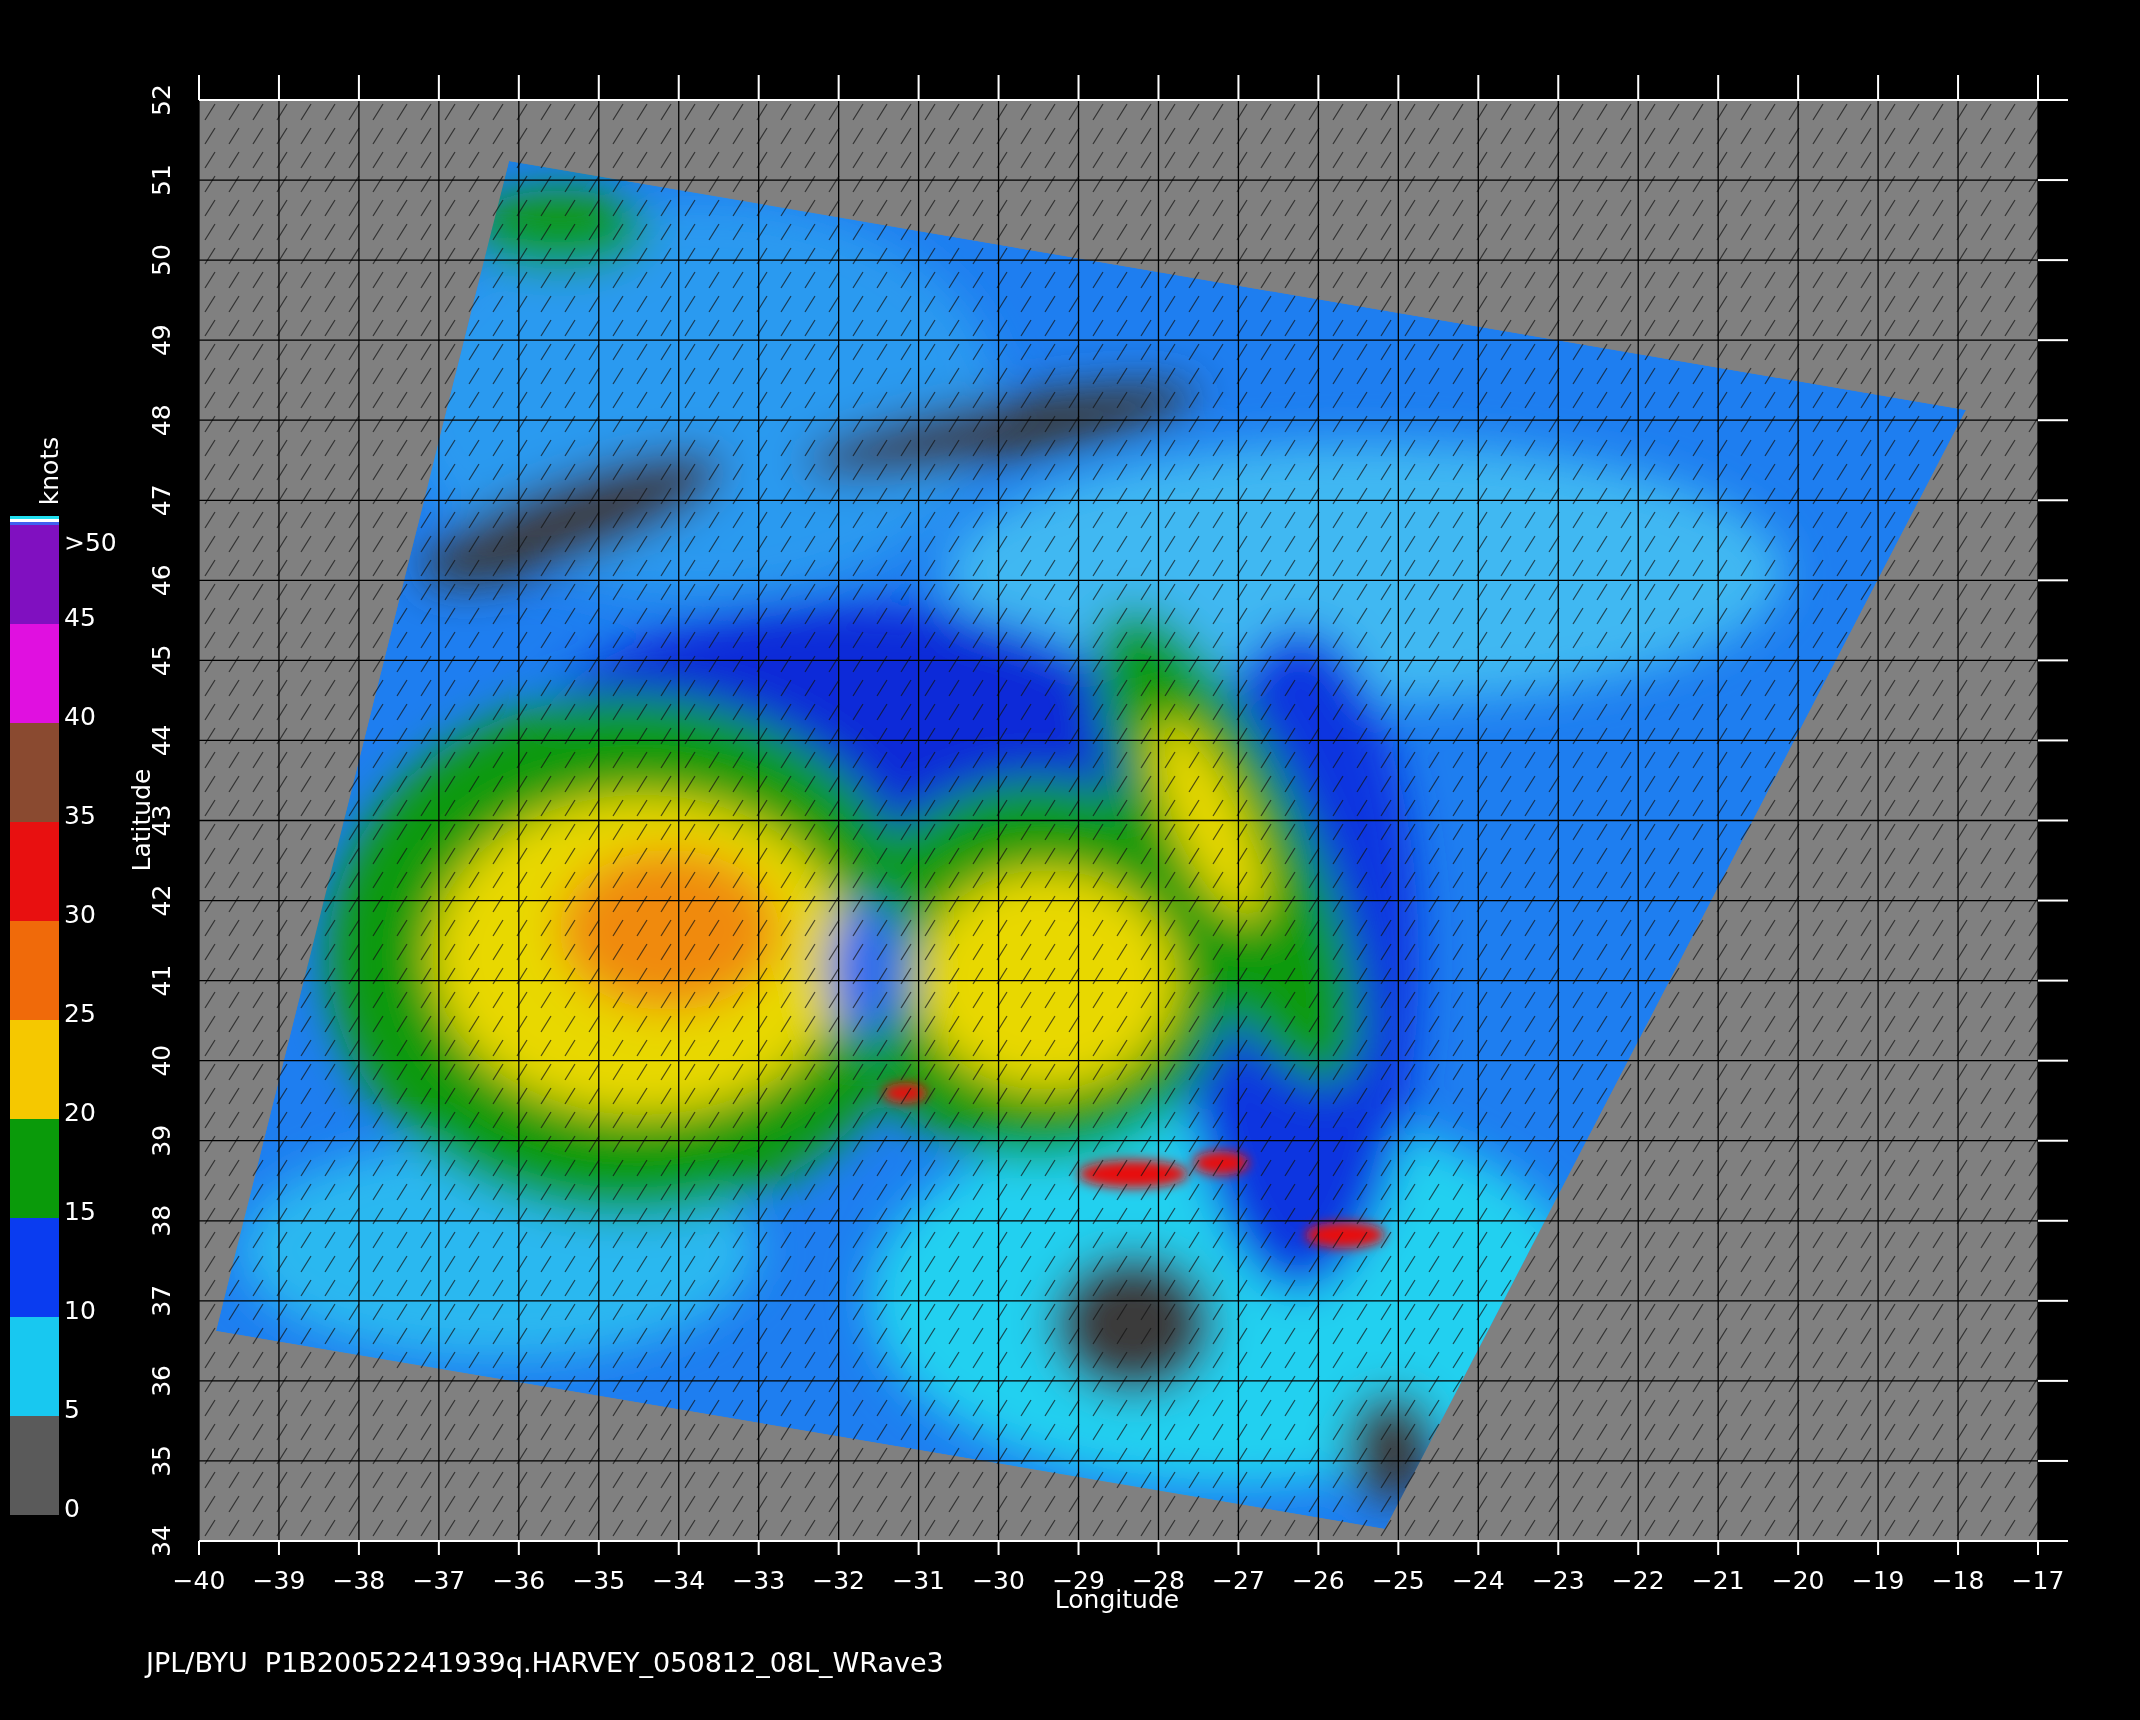 This screenshot has width=2140, height=1720. What do you see at coordinates (161, 180) in the screenshot?
I see `tick-label: 51` at bounding box center [161, 180].